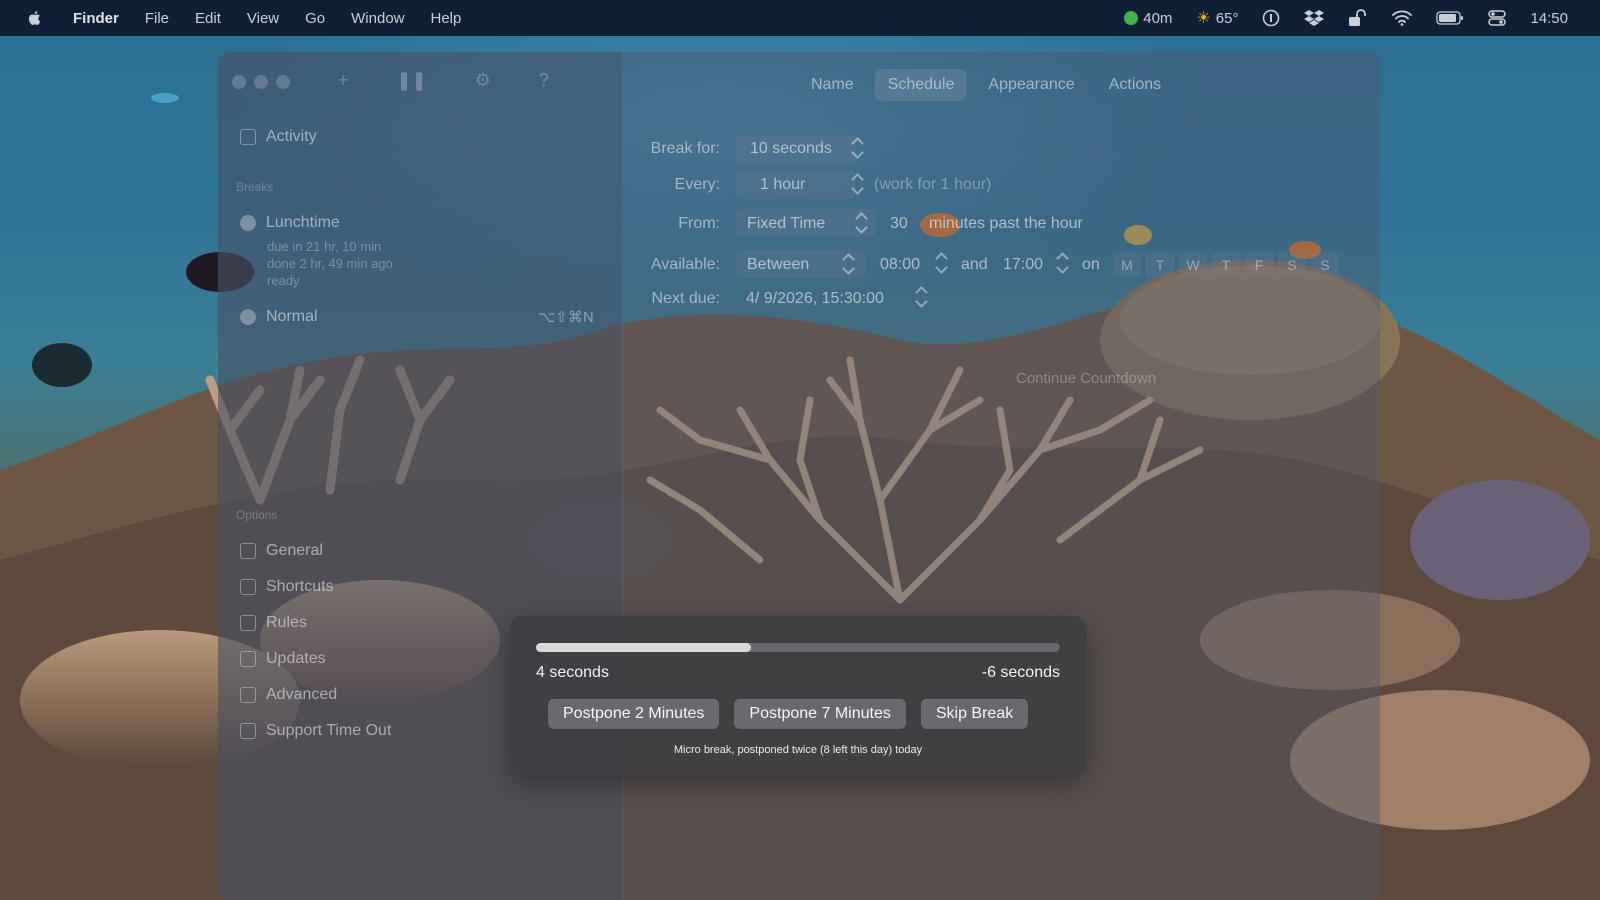 Image resolution: width=1600 pixels, height=900 pixels. Describe the element at coordinates (286, 622) in the screenshot. I see `sidebar-item-label: Rules` at that location.